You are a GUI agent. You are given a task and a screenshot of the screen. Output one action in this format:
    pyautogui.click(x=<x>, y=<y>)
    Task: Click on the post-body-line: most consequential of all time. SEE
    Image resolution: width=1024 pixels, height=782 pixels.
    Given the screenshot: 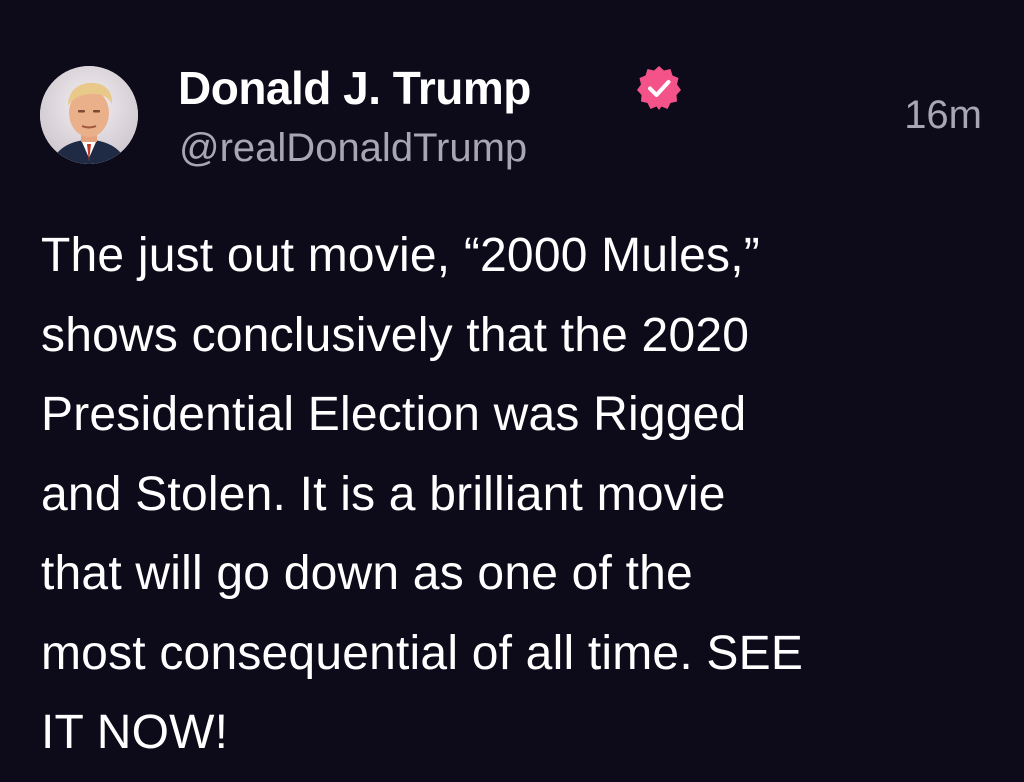 What is the action you would take?
    pyautogui.click(x=422, y=653)
    